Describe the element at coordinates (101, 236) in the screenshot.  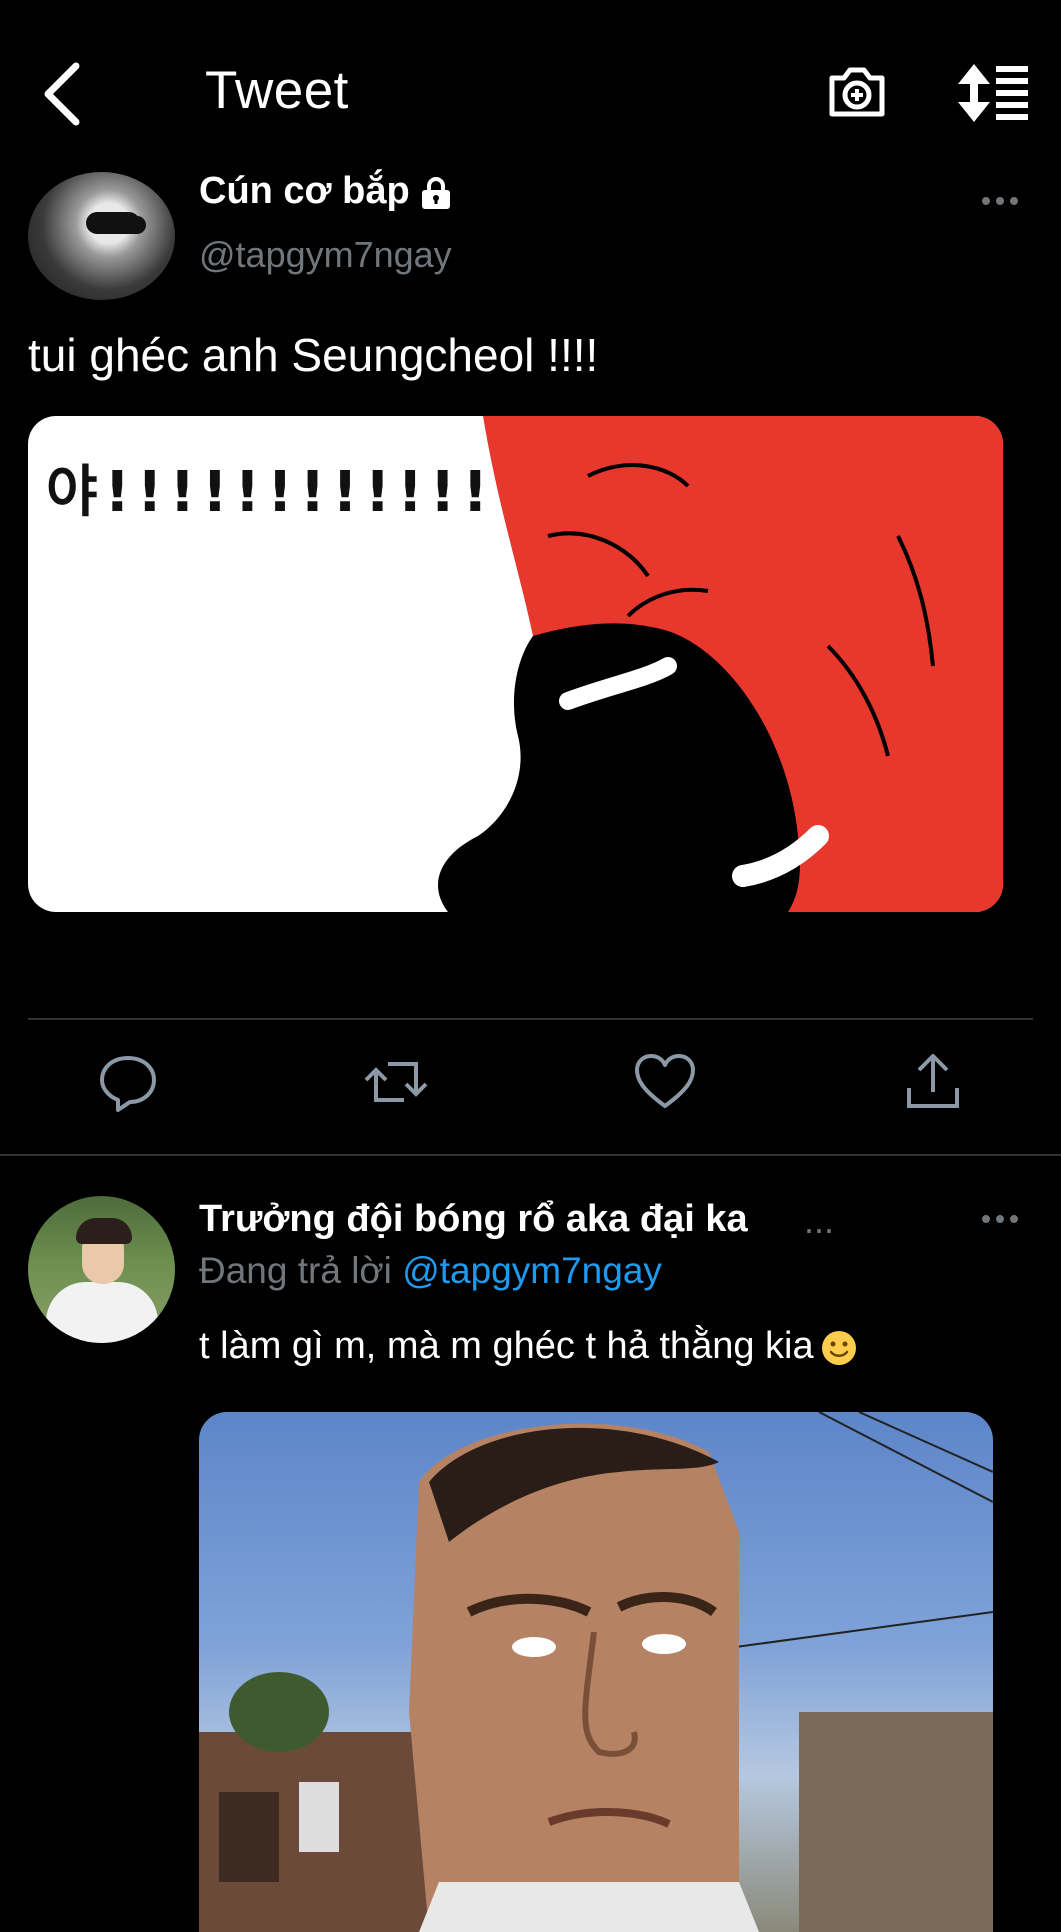
I see `author-avatar` at that location.